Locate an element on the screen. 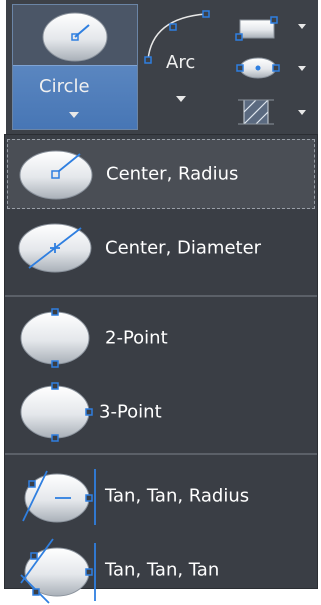 The image size is (321, 605). circle-icon is located at coordinates (75, 37).